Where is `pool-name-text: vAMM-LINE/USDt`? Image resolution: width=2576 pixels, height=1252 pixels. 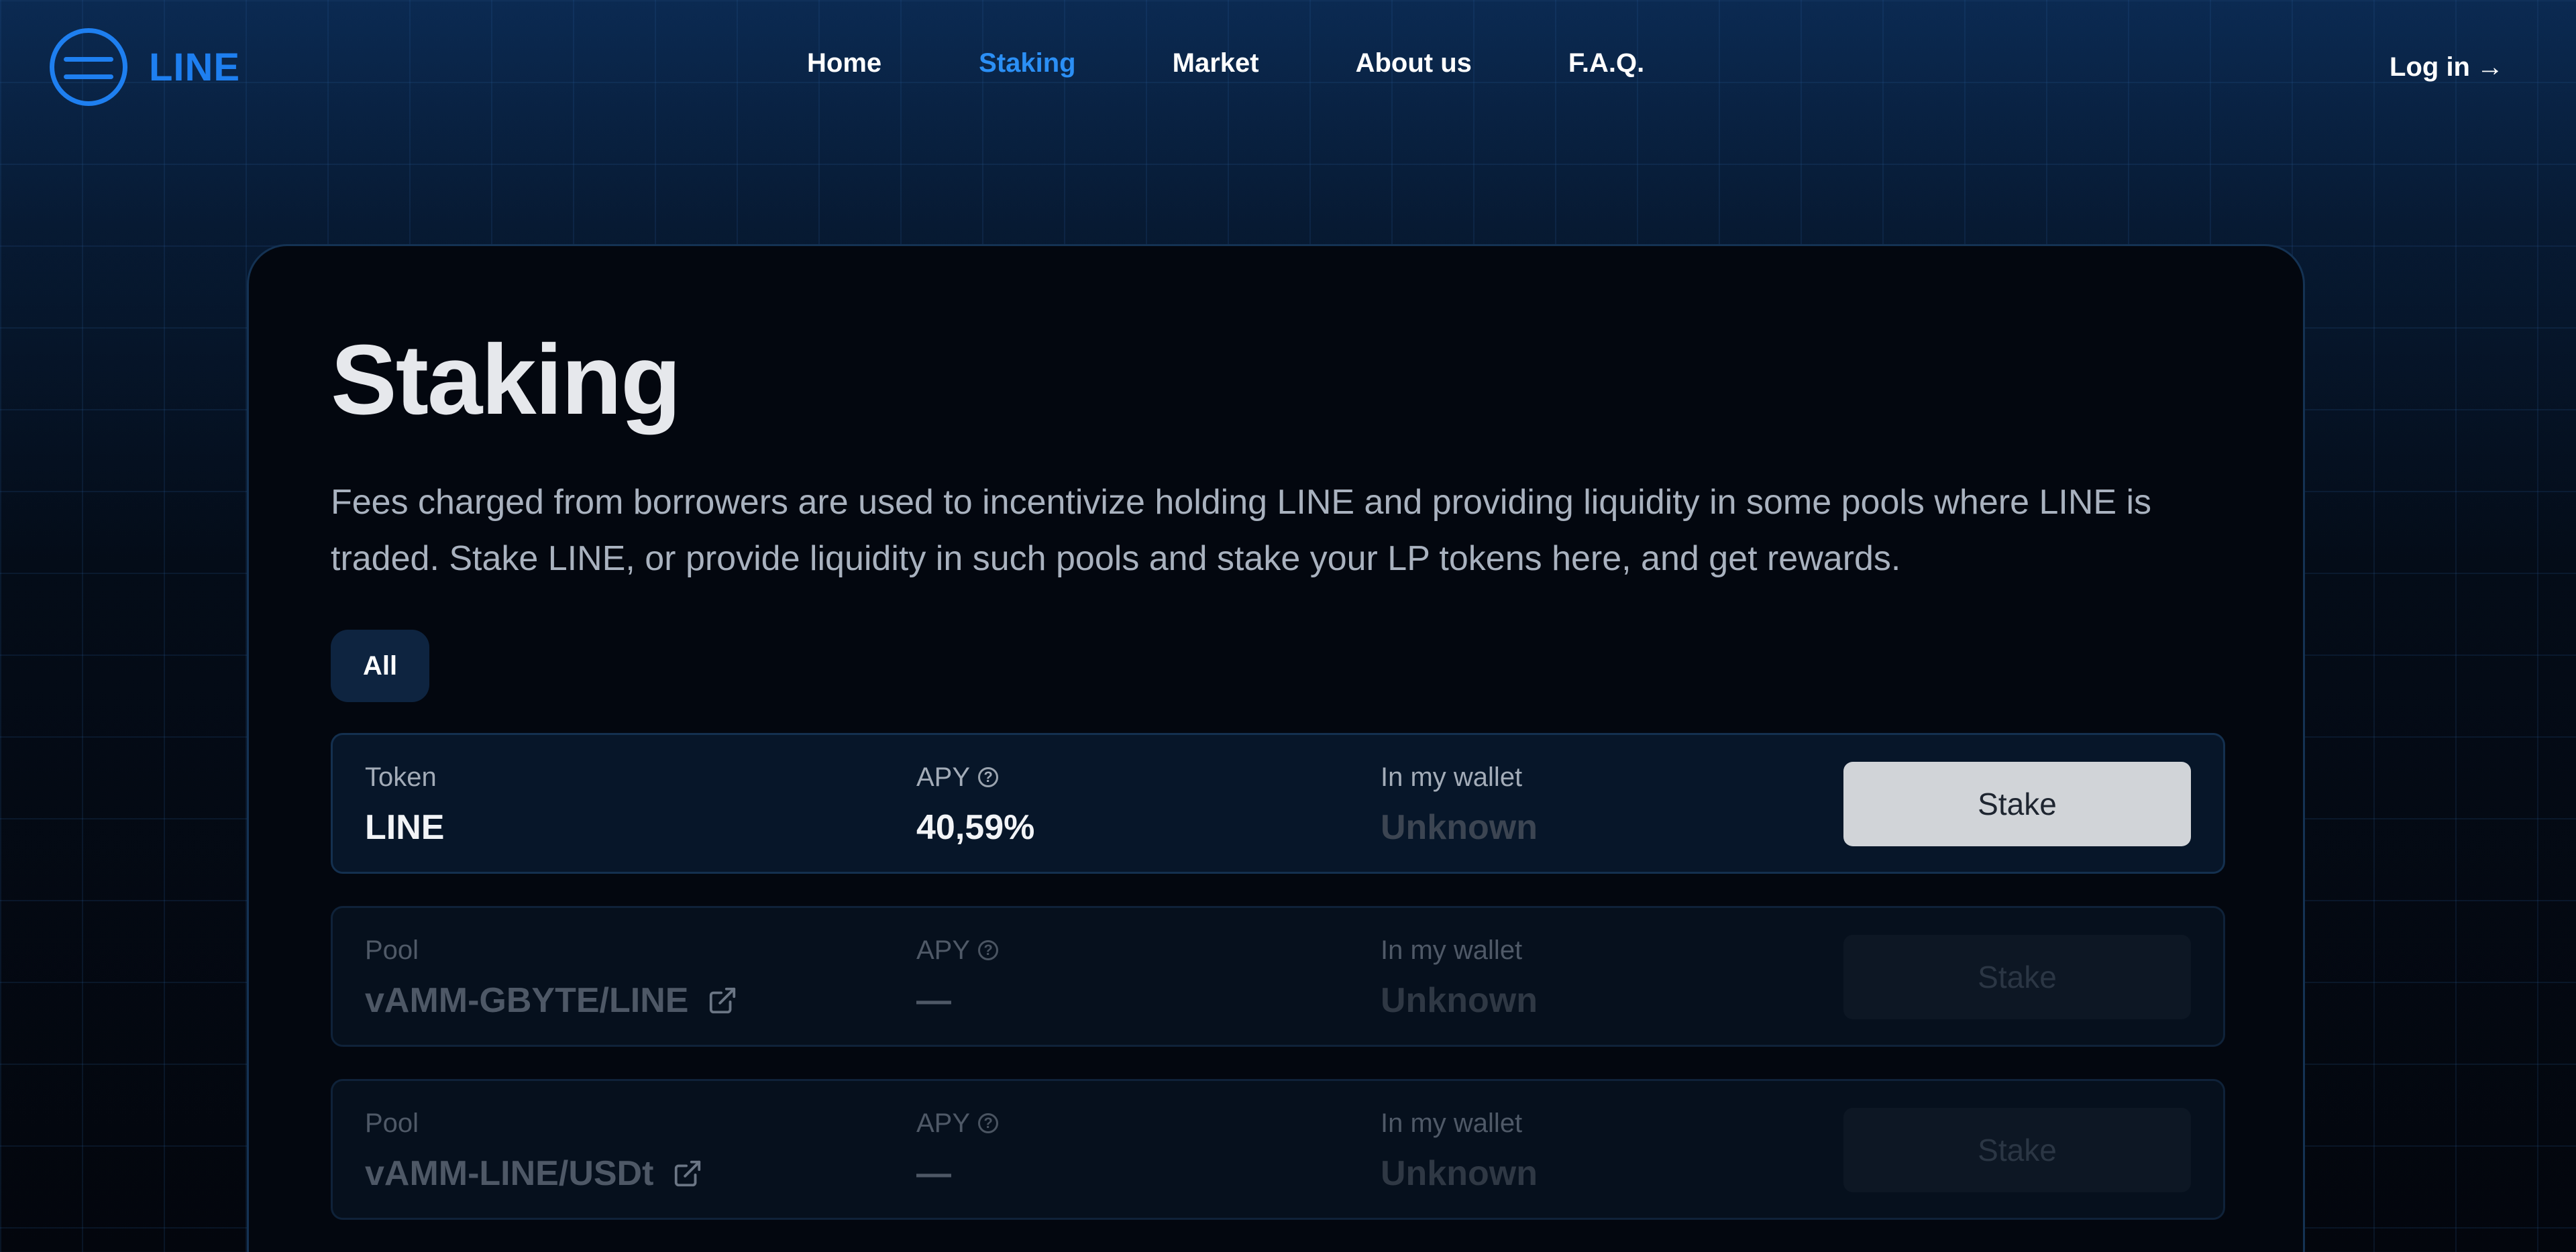
pool-name-text: vAMM-LINE/USDt is located at coordinates (509, 1173).